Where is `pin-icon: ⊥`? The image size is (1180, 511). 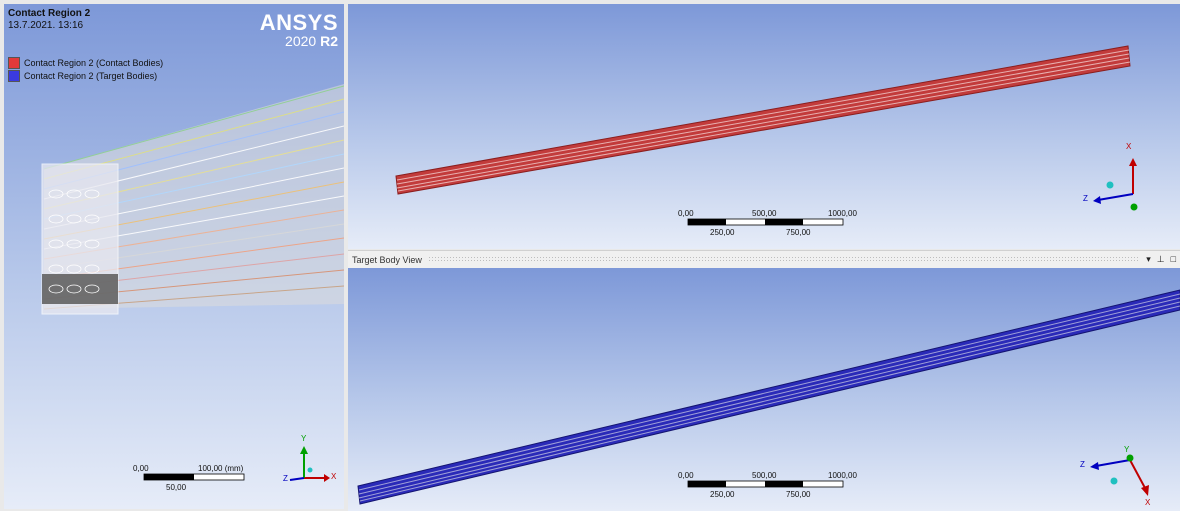
pin-icon: ⊥ is located at coordinates (1161, 259).